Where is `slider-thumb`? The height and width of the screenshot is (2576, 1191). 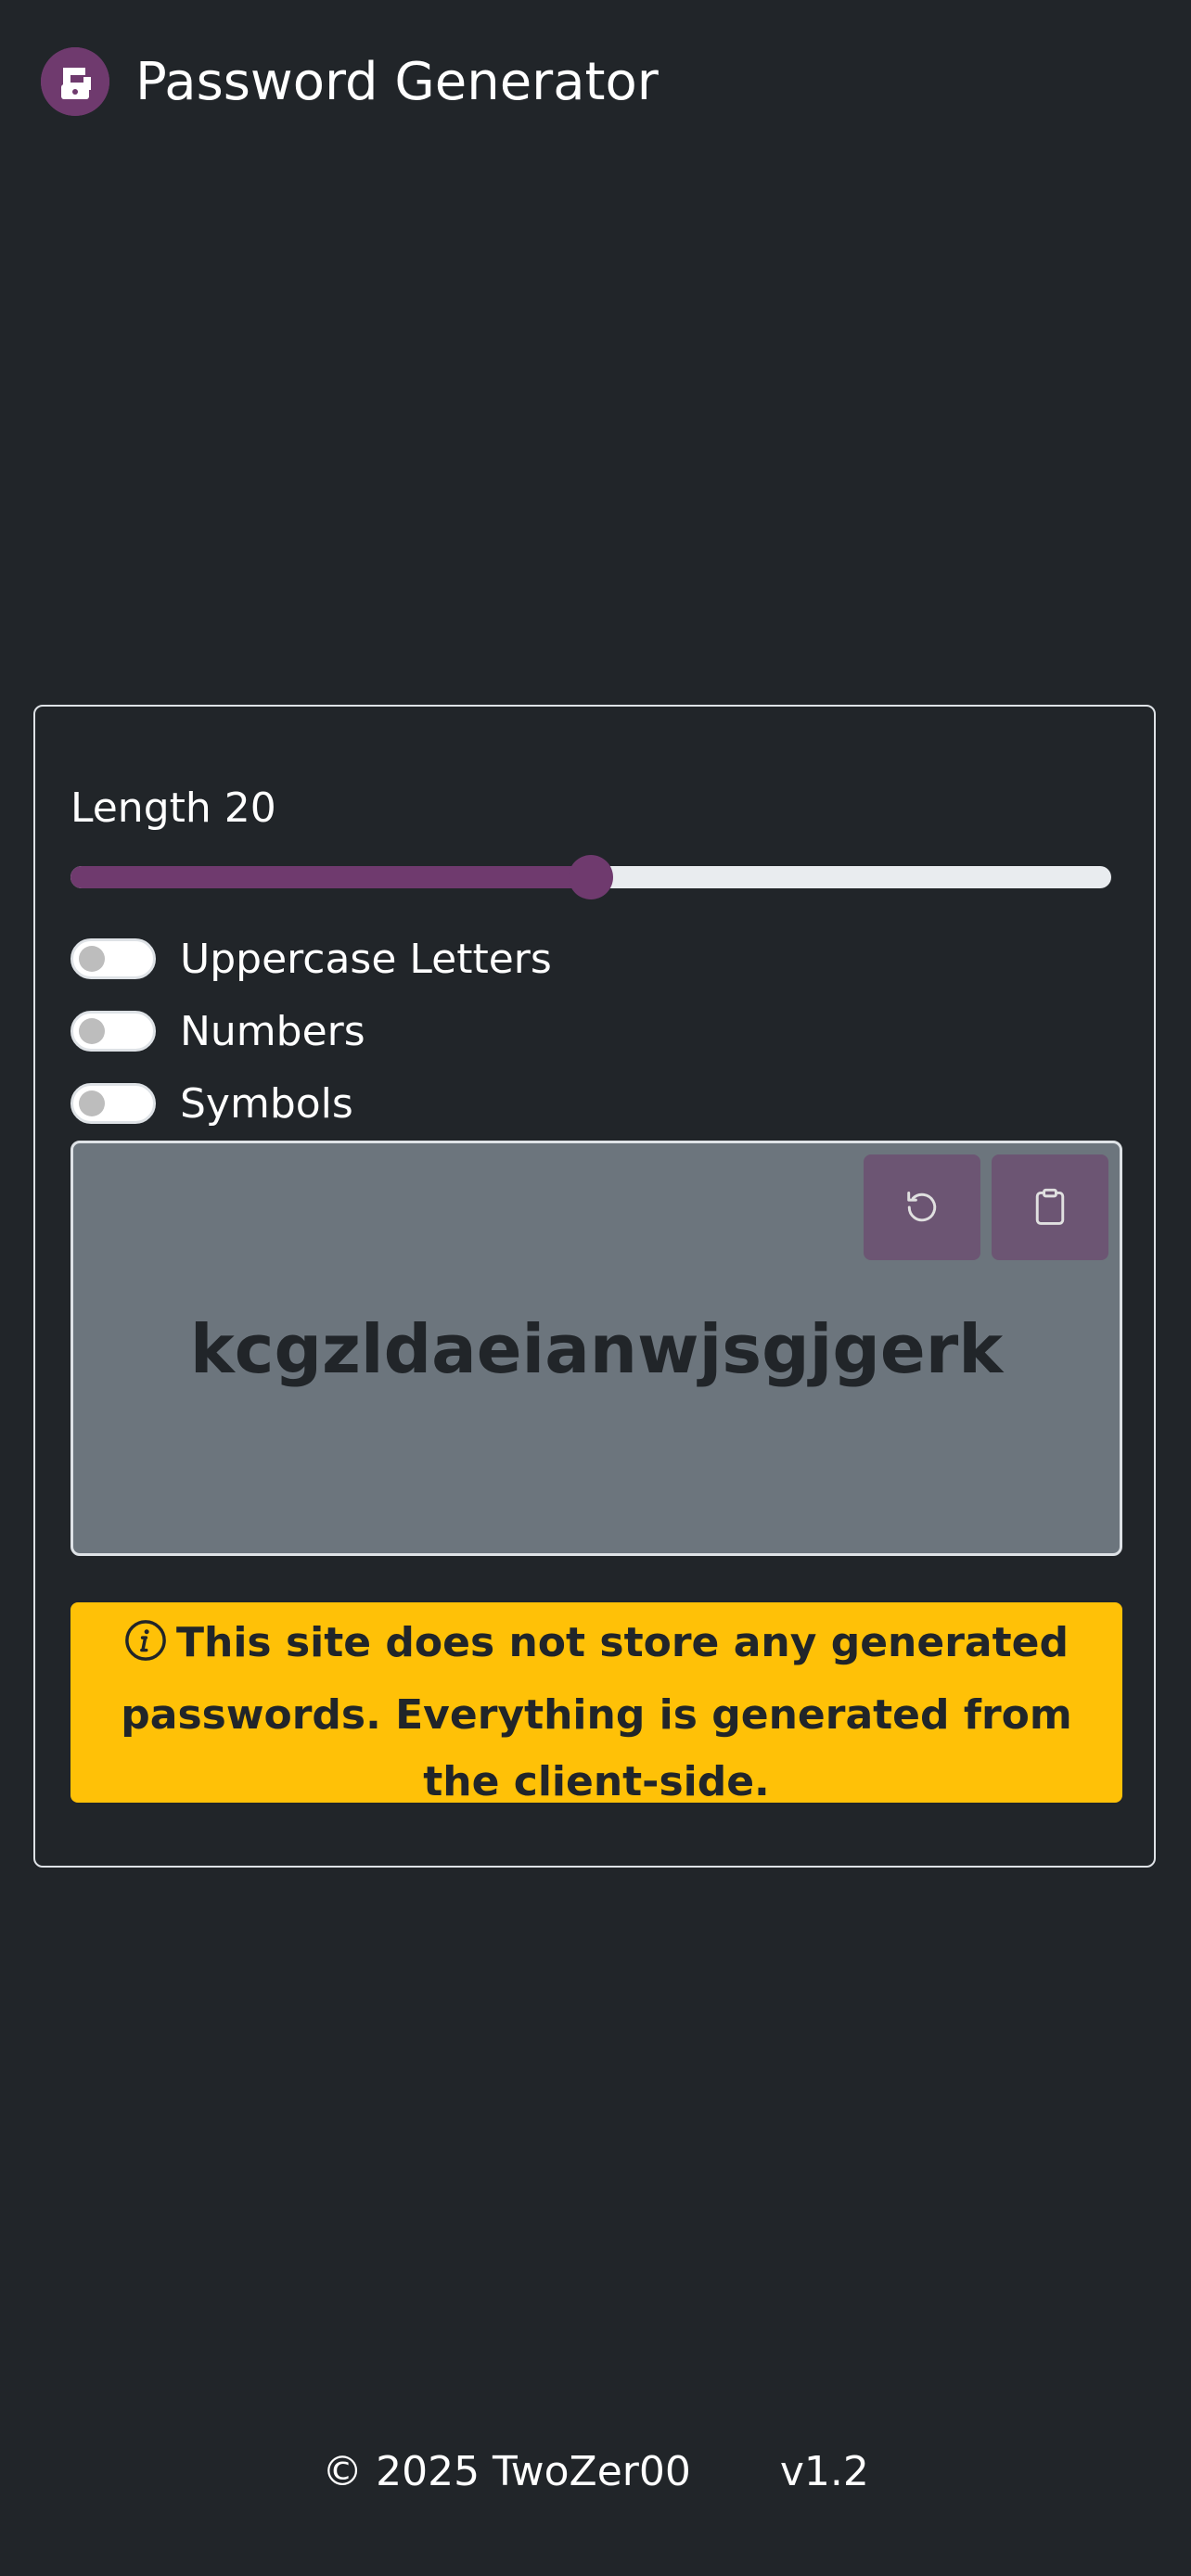 slider-thumb is located at coordinates (591, 877).